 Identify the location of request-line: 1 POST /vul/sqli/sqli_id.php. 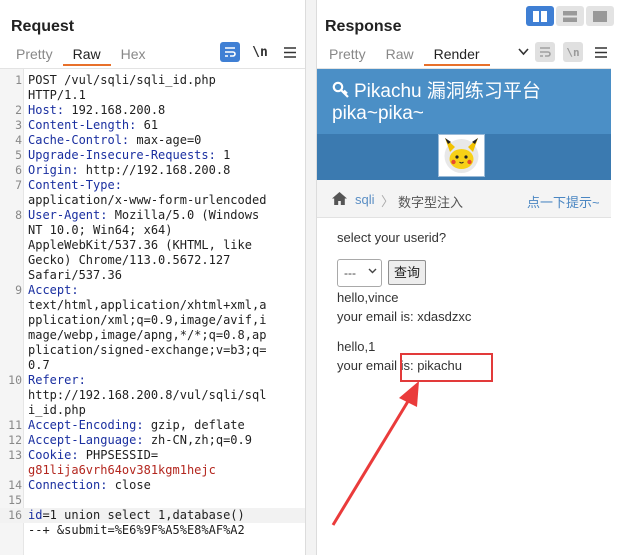
(152, 80).